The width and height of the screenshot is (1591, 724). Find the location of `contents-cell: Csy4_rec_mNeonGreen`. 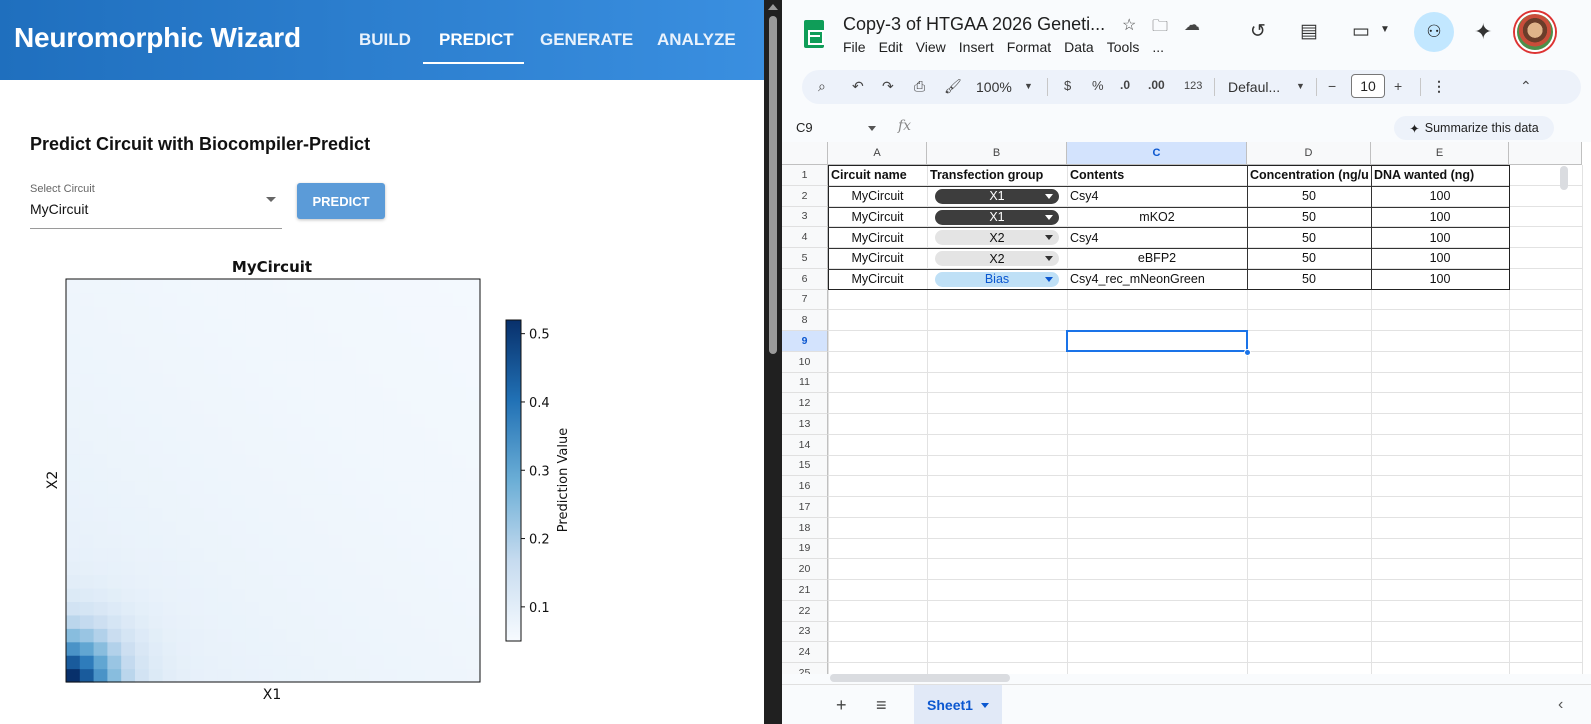

contents-cell: Csy4_rec_mNeonGreen is located at coordinates (1157, 279).